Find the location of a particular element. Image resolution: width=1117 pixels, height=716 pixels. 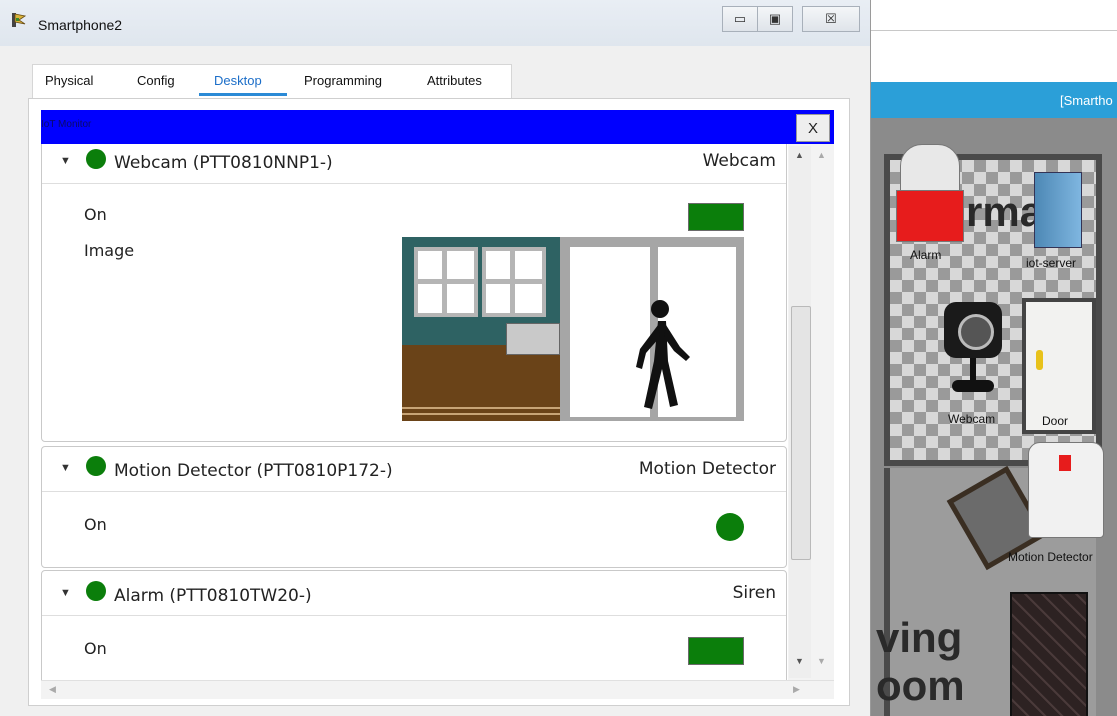

workspace-header-title: [Smartho is located at coordinates (1086, 100).